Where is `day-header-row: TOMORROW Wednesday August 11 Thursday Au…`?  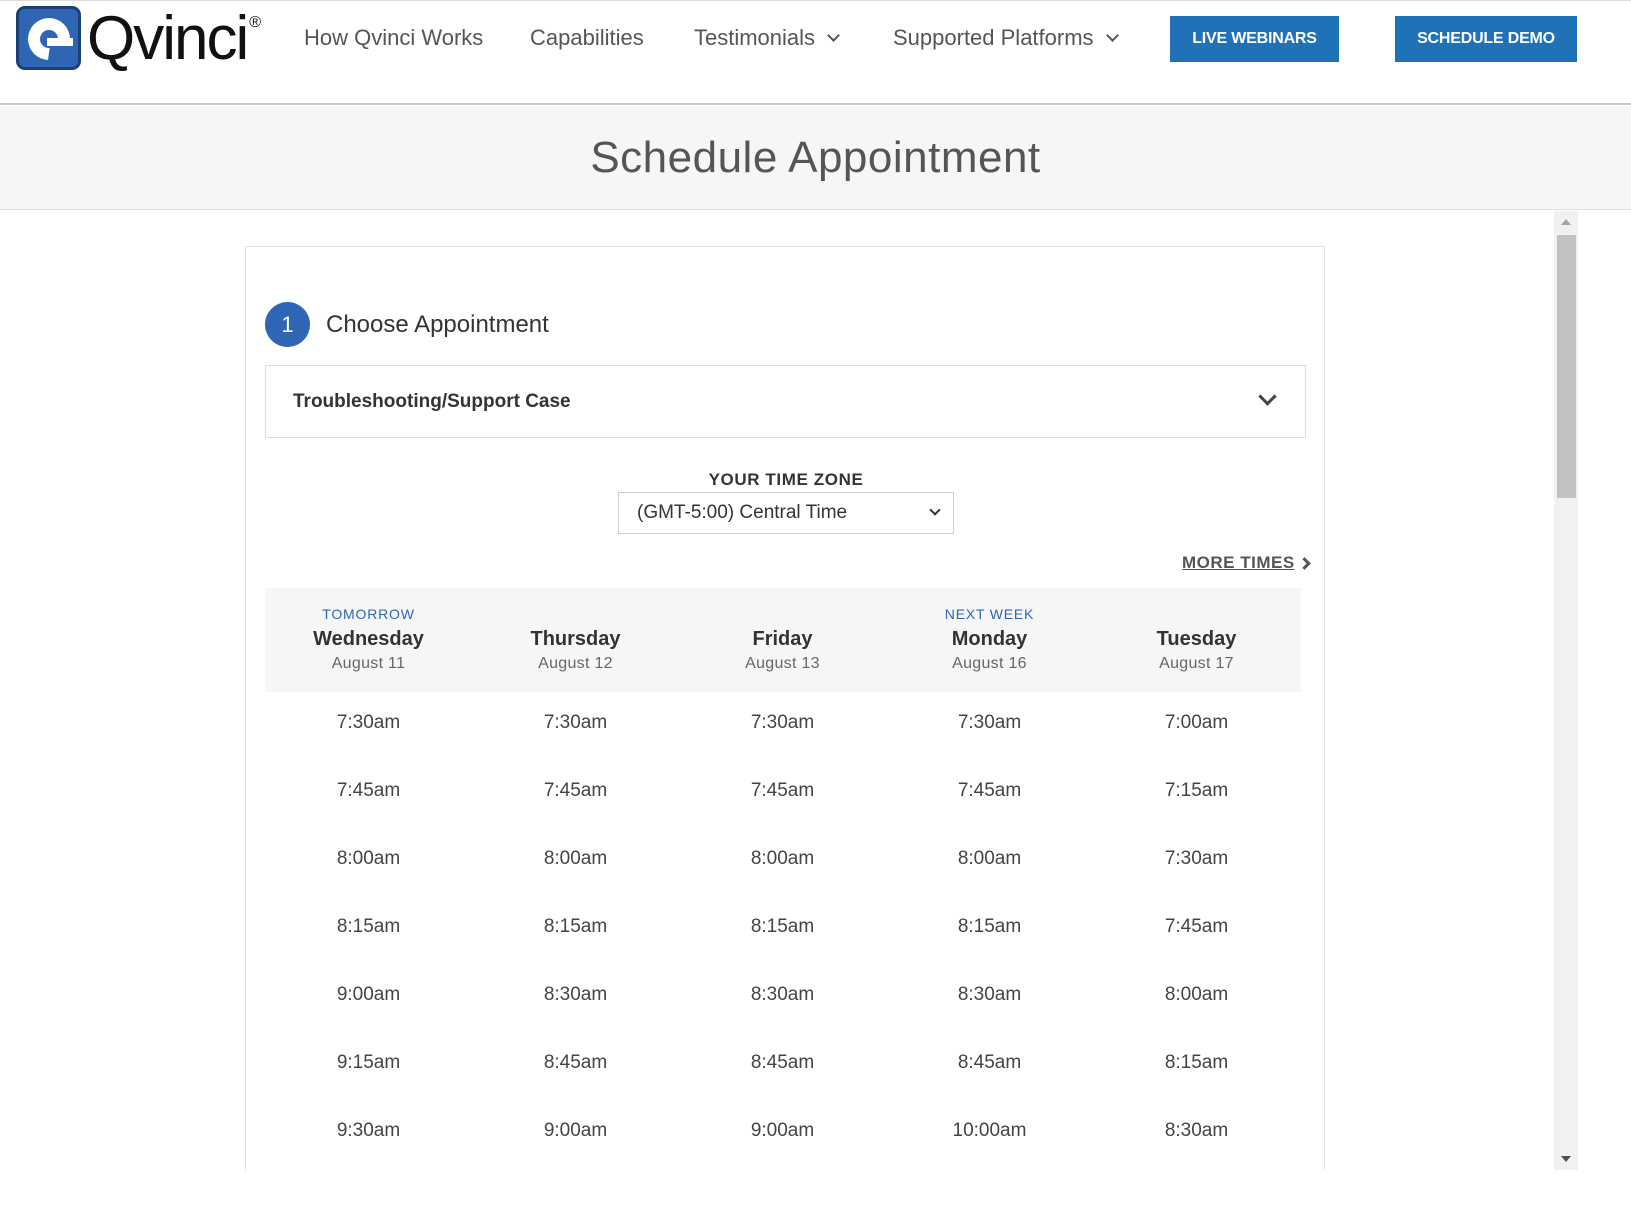
day-header-row: TOMORROW Wednesday August 11 Thursday Au… is located at coordinates (783, 640).